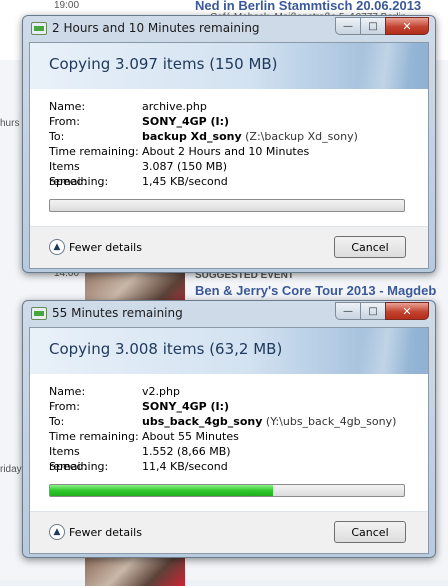  Describe the element at coordinates (163, 64) in the screenshot. I see `copy-heading: Copying 3.097 items (150 MB)` at that location.